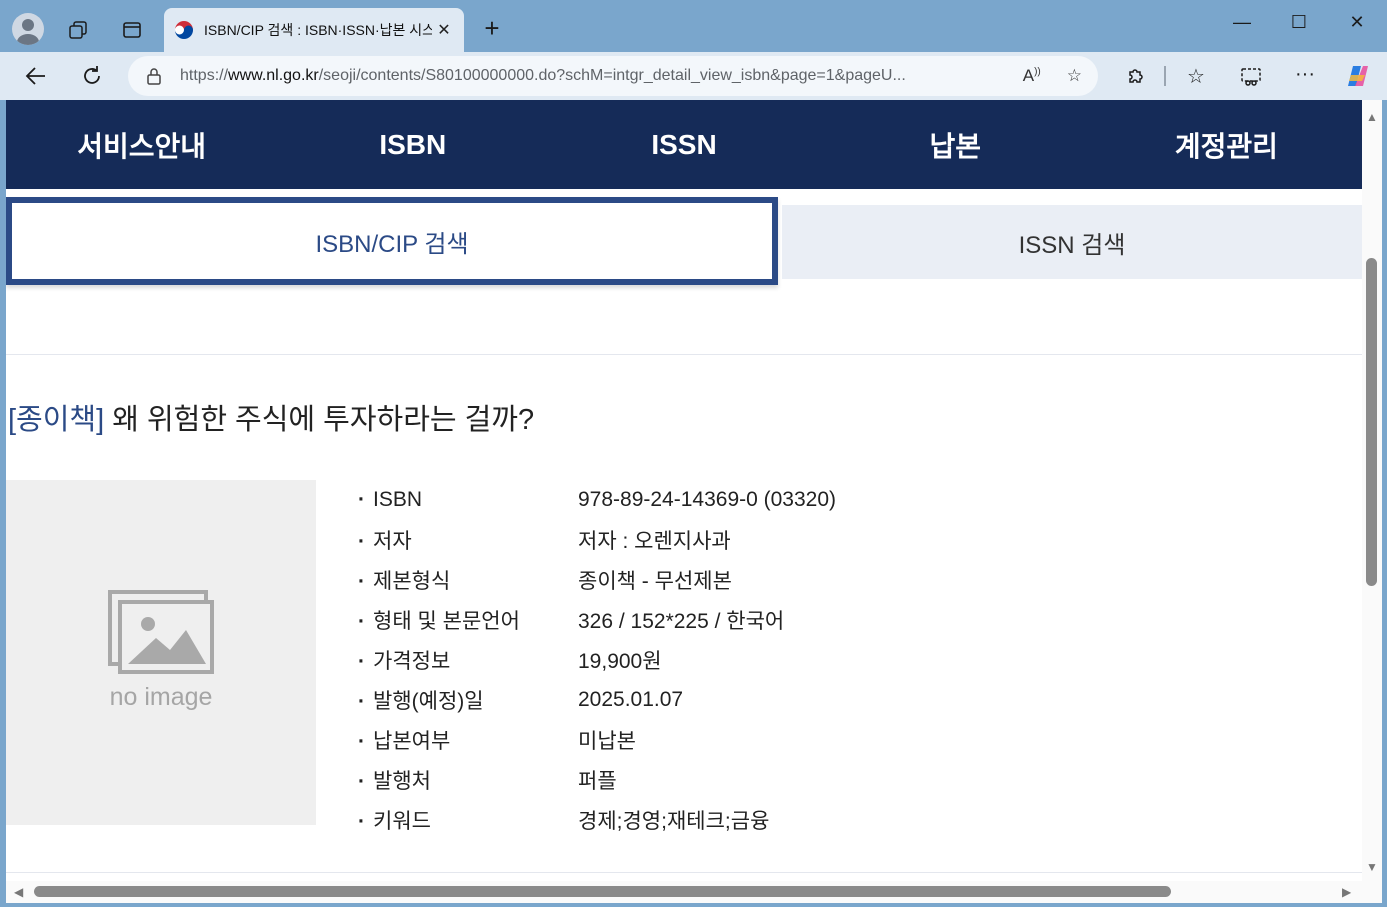 Image resolution: width=1387 pixels, height=907 pixels. What do you see at coordinates (1372, 867) in the screenshot?
I see `scroll-down-arrow-icon: ▼` at bounding box center [1372, 867].